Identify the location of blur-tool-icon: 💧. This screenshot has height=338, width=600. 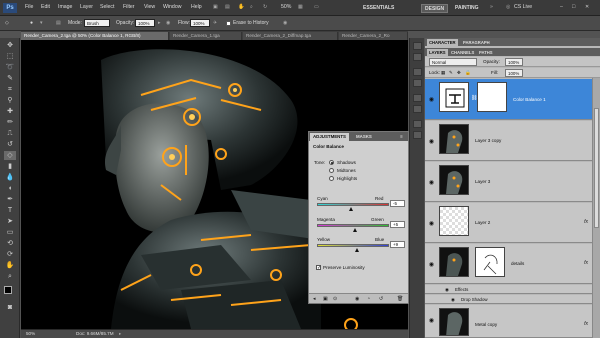
(10, 177).